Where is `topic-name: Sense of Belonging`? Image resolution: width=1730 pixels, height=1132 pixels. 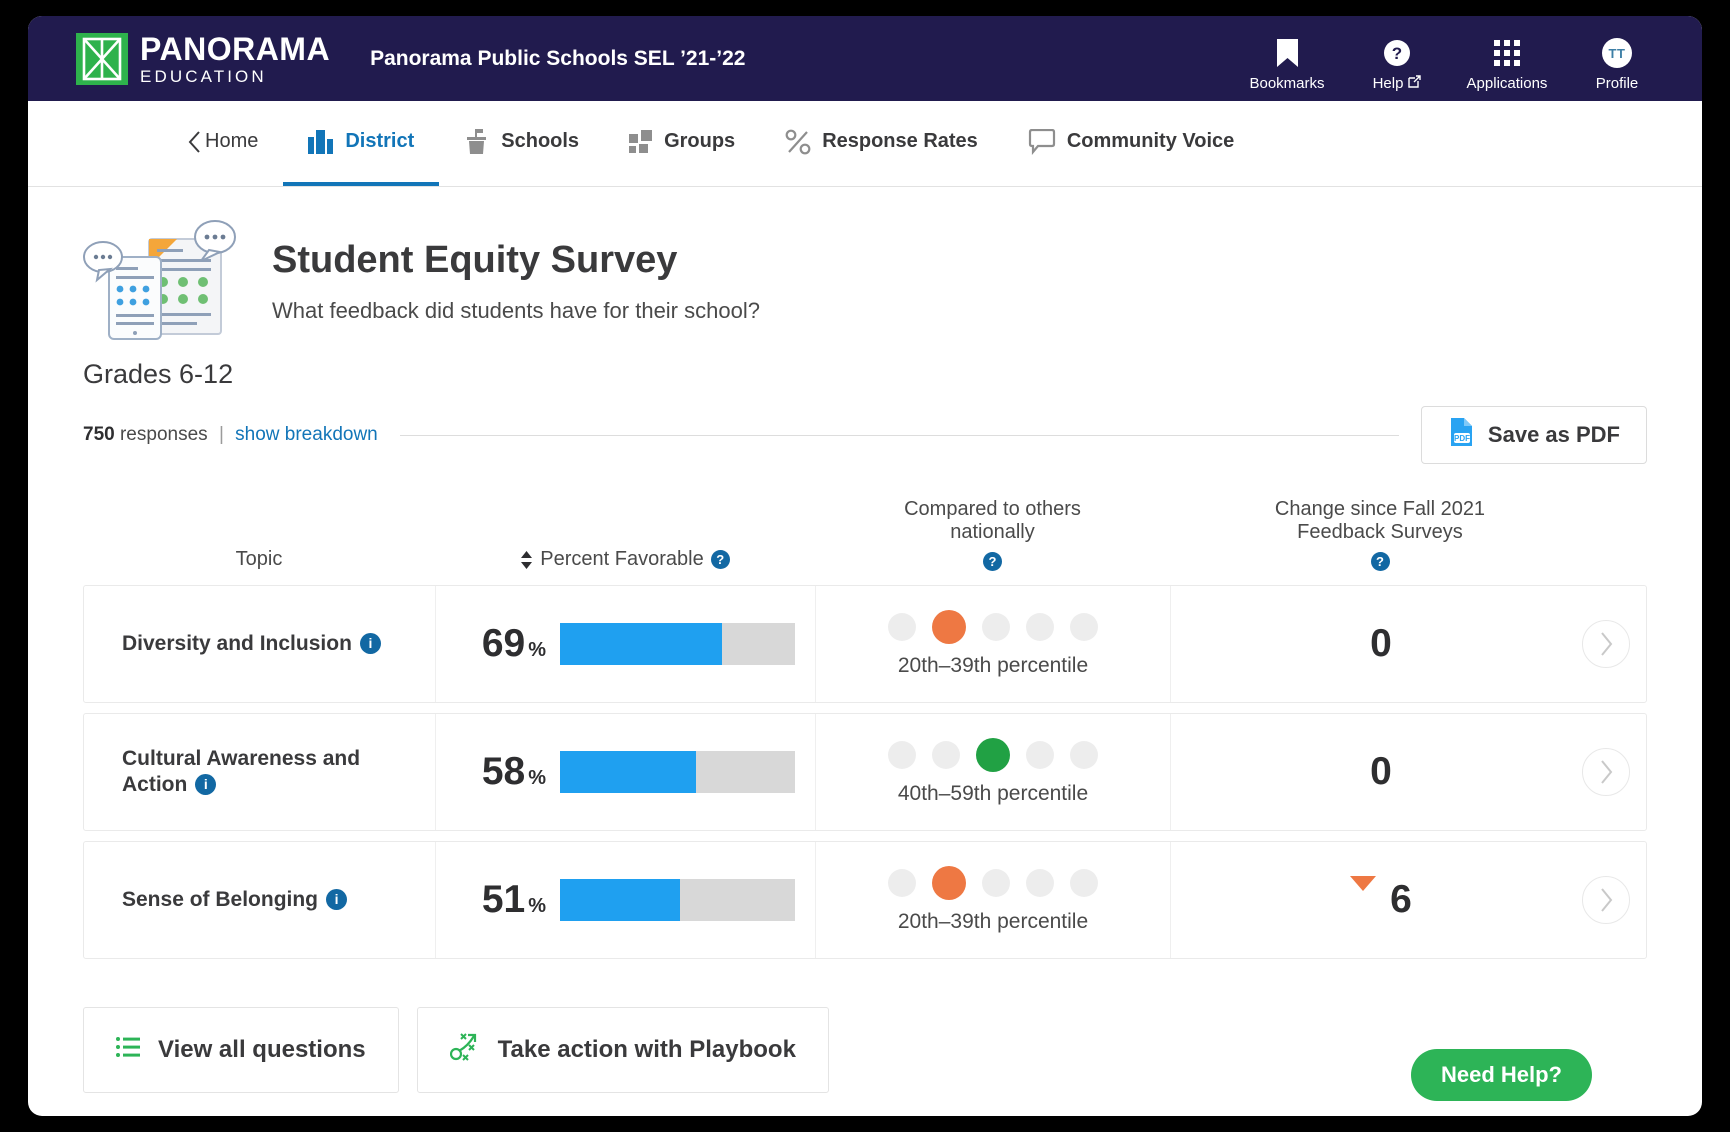
topic-name: Sense of Belonging is located at coordinates (220, 899).